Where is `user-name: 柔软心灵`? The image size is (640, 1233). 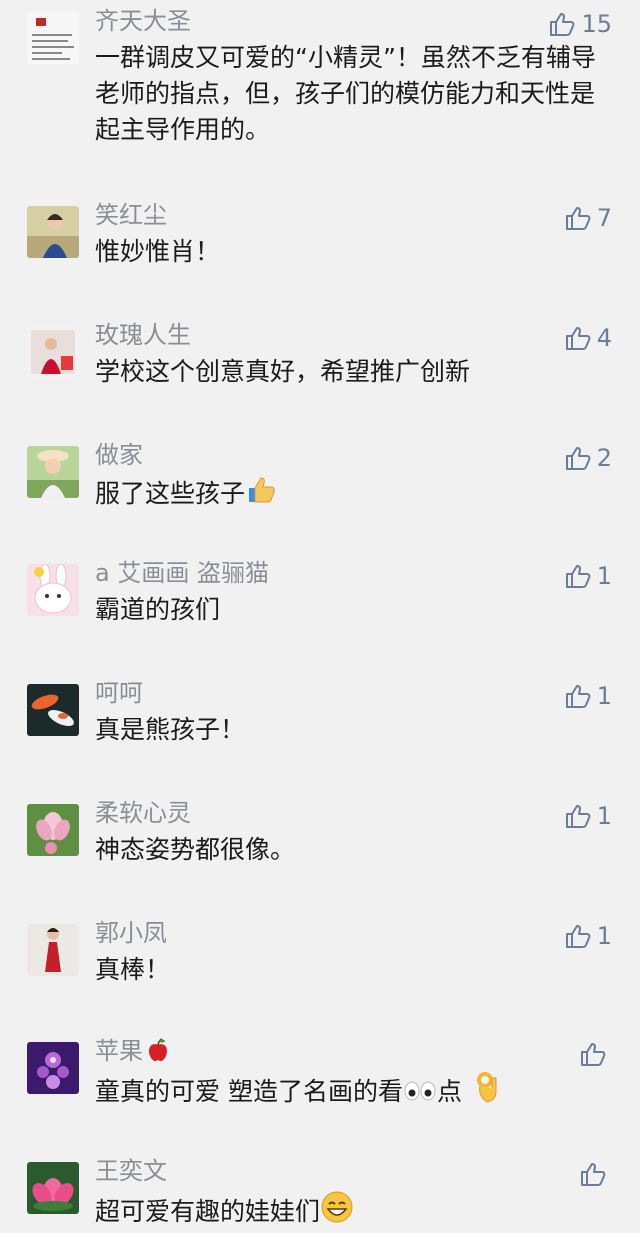
user-name: 柔软心灵 is located at coordinates (143, 813).